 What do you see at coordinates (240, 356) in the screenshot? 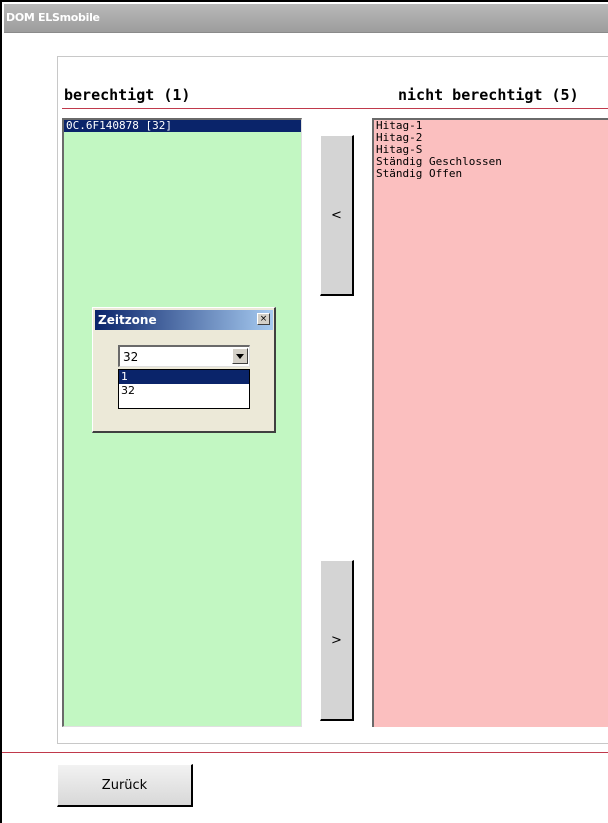
I see `chevron-down-icon` at bounding box center [240, 356].